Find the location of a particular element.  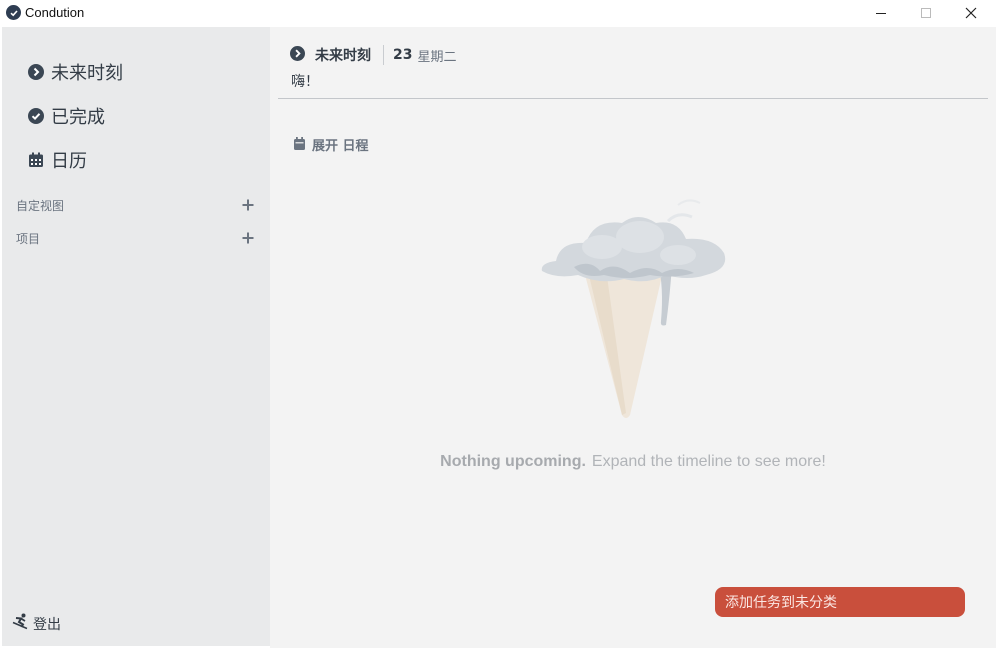

minimize-button is located at coordinates (881, 13).